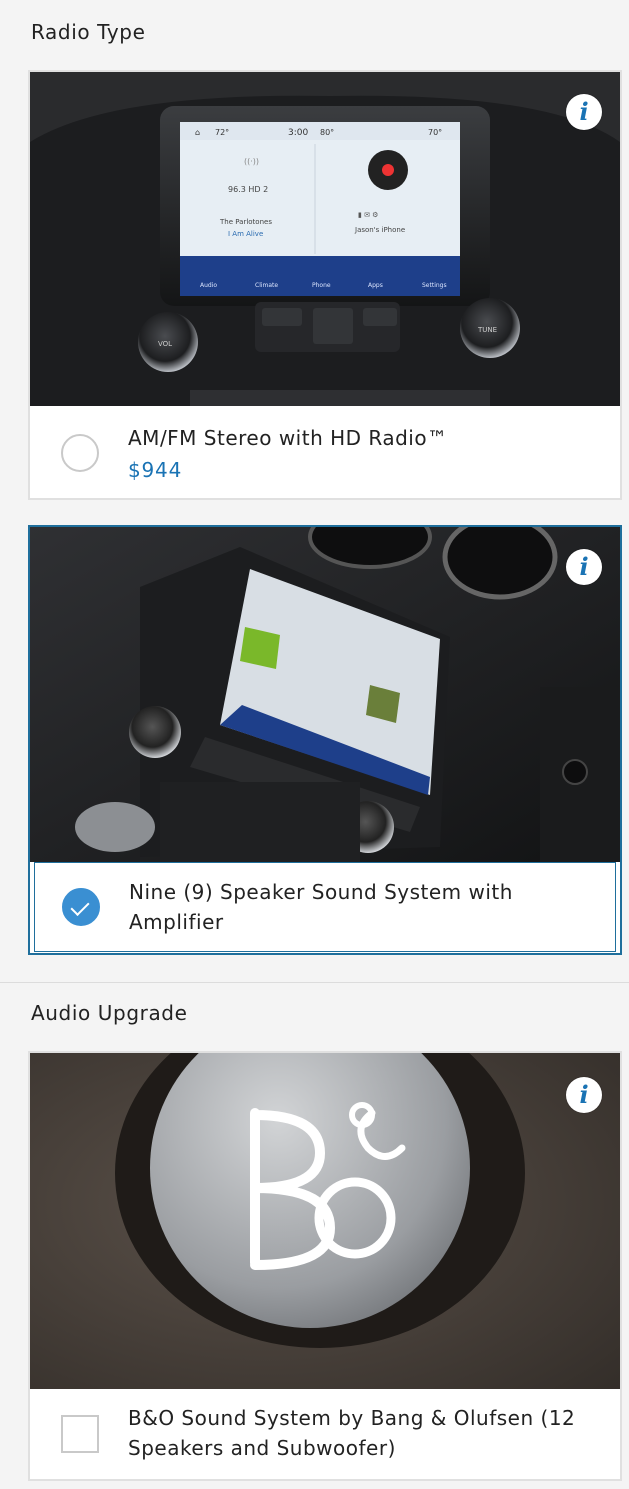 Image resolution: width=629 pixels, height=1489 pixels. What do you see at coordinates (288, 438) in the screenshot?
I see `option-label: AM/FM Stereo with HD Radio™` at bounding box center [288, 438].